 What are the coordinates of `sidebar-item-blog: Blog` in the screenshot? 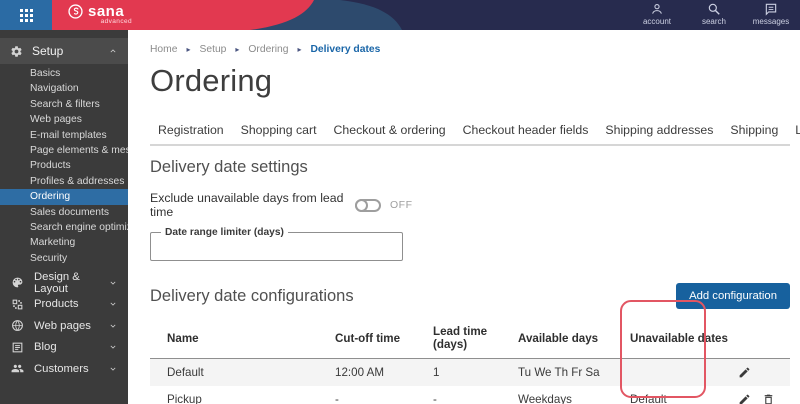 It's located at (64, 348).